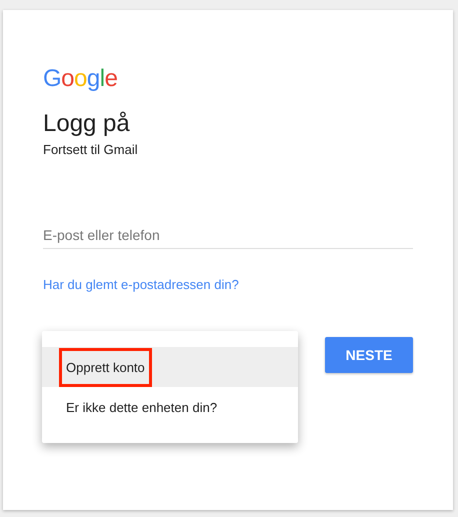 The image size is (458, 517). Describe the element at coordinates (105, 367) in the screenshot. I see `highlight-box: Opprett konto` at that location.